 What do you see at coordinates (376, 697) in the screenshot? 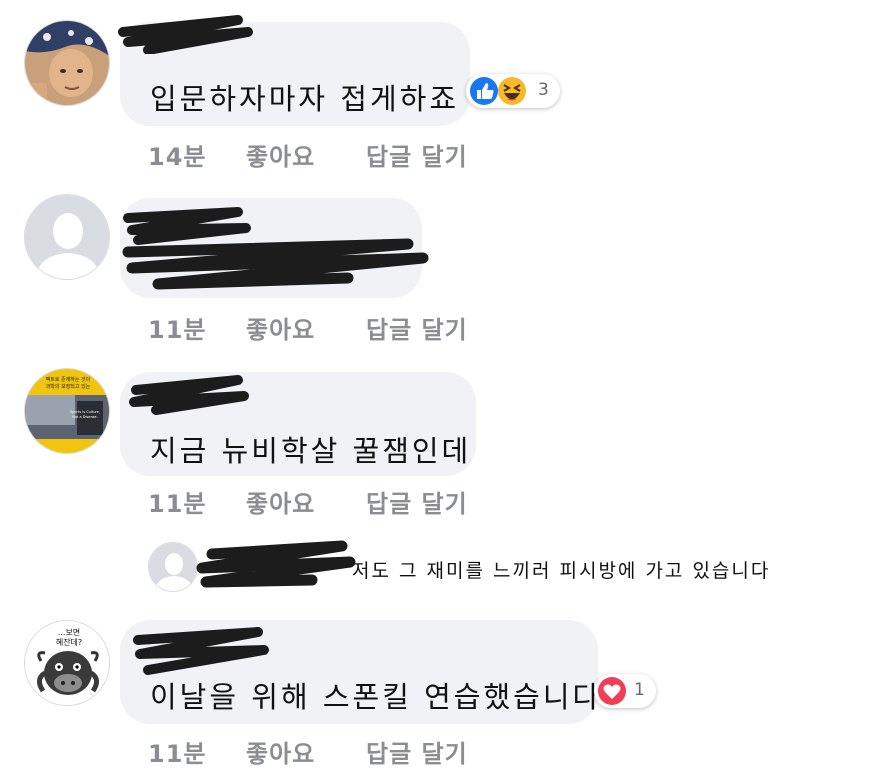
I see `comment-text: 이날을 위해 스폰킬 연습했습니다` at bounding box center [376, 697].